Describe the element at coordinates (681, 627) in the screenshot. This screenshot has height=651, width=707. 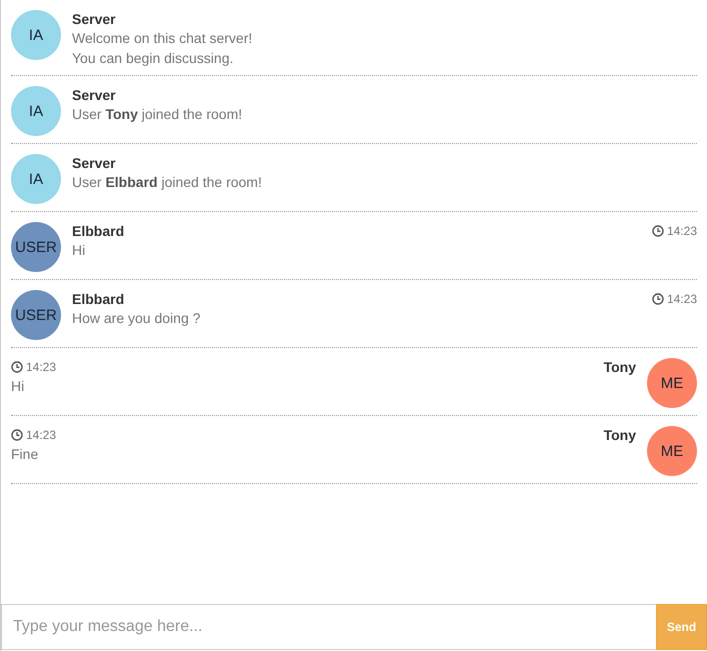
I see `send-button: Send` at that location.